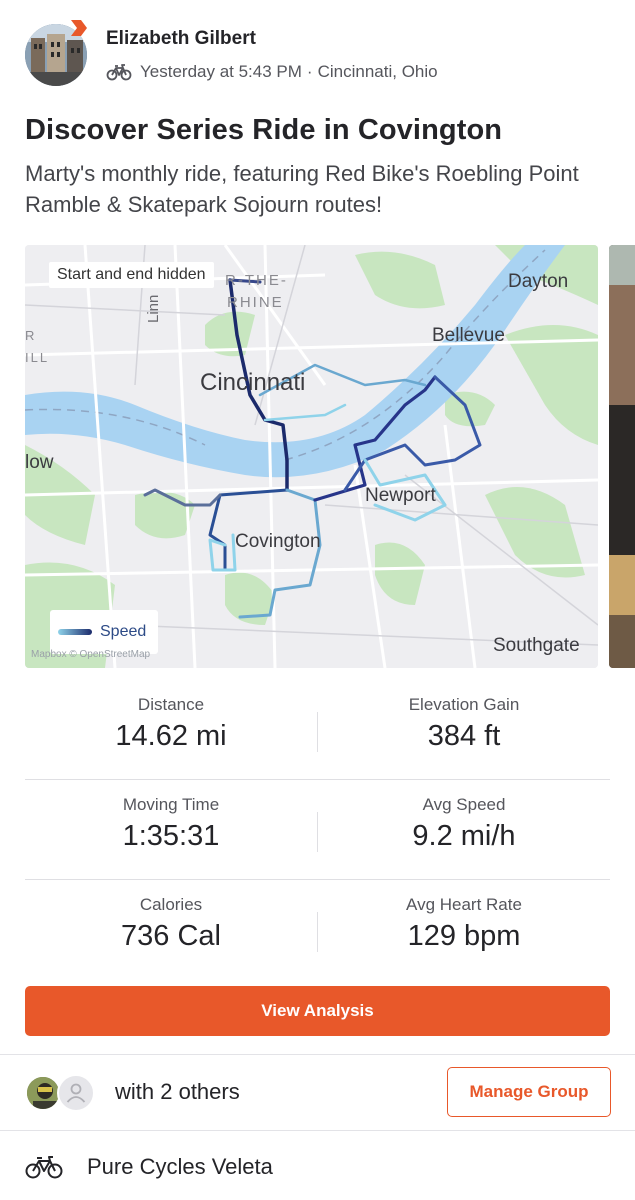 The image size is (635, 1200). I want to click on activity-meta: Yesterday at 5:43 PM · Cincinnati, Ohio, so click(272, 72).